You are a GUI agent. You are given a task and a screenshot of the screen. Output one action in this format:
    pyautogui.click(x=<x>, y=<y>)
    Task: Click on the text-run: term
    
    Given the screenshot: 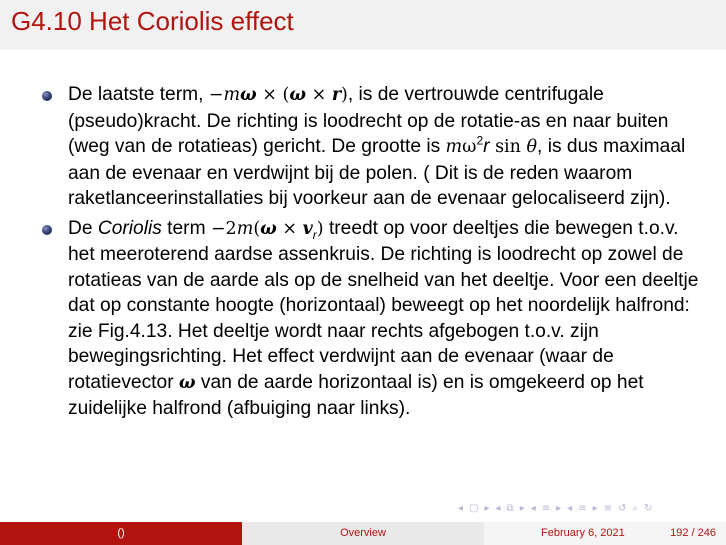 What is the action you would take?
    pyautogui.click(x=186, y=228)
    